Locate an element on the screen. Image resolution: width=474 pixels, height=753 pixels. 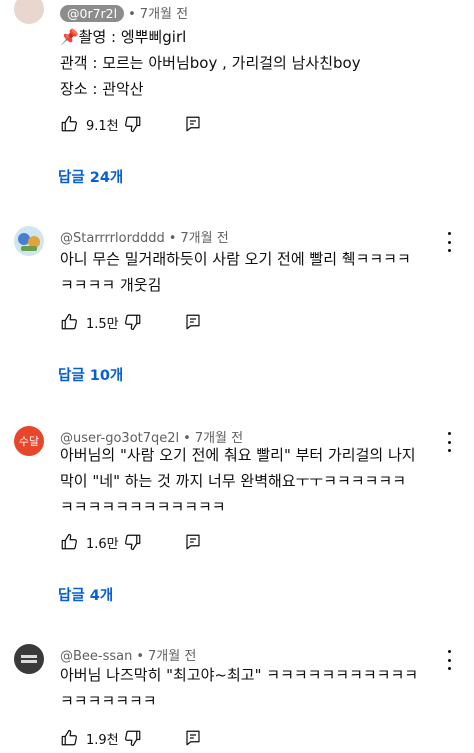
comment-actions: 1.5만 is located at coordinates (131, 322).